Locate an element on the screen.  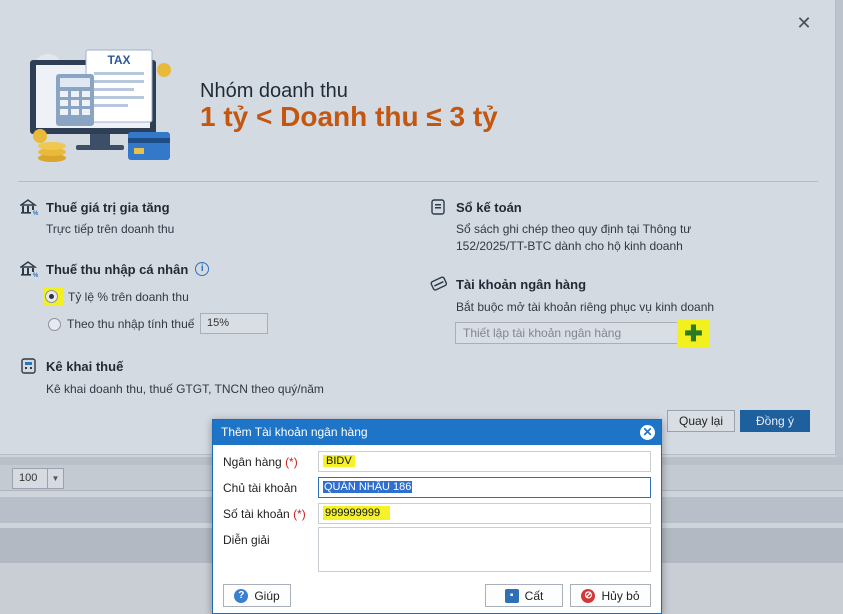
account-holder-label: Chủ tài khoản is located at coordinates (260, 488).